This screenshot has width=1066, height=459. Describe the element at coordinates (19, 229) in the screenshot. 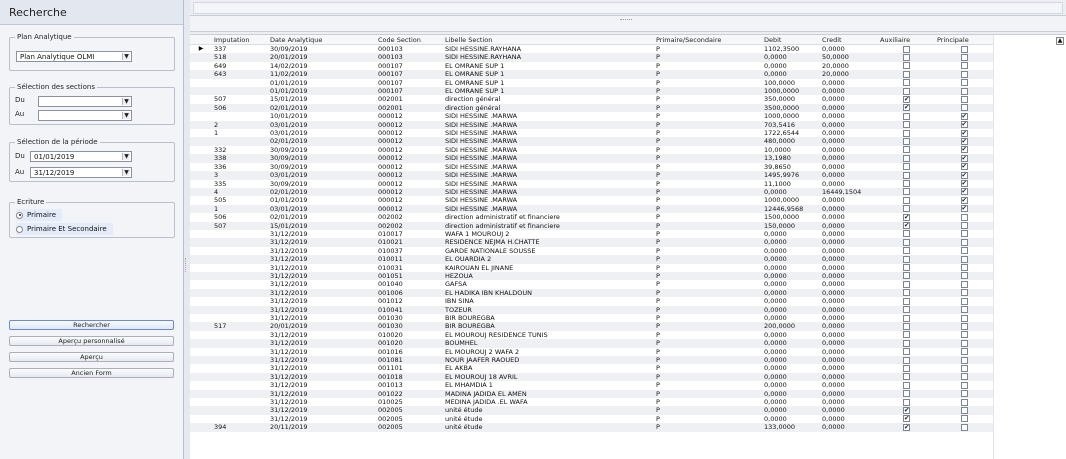

I see `radio-unselected-icon` at that location.